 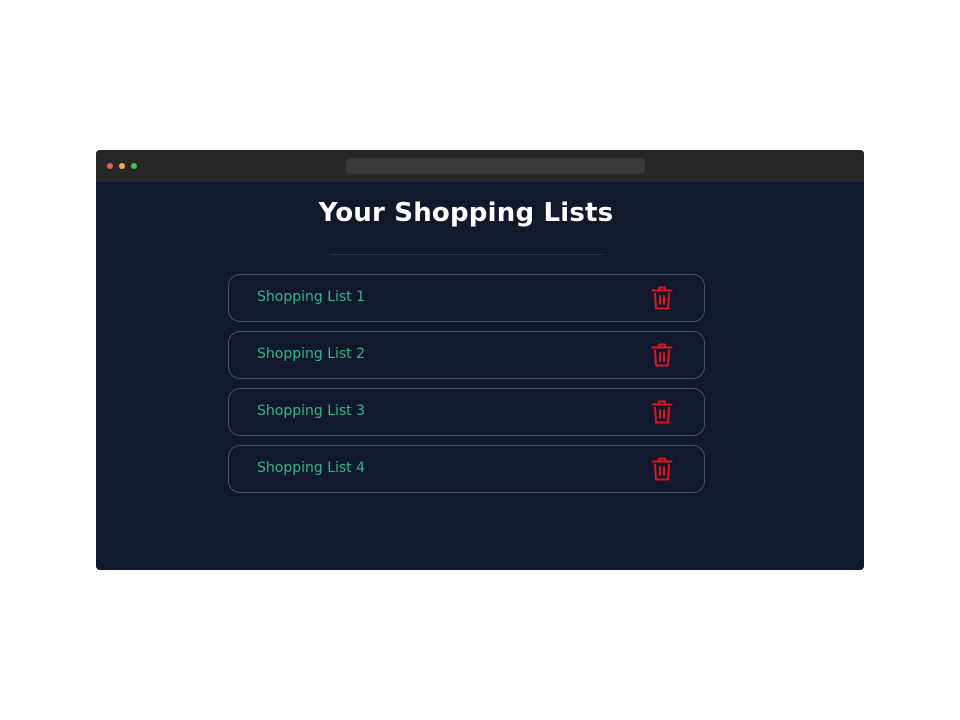 I want to click on list-item: Shopping List 2, so click(x=466, y=355).